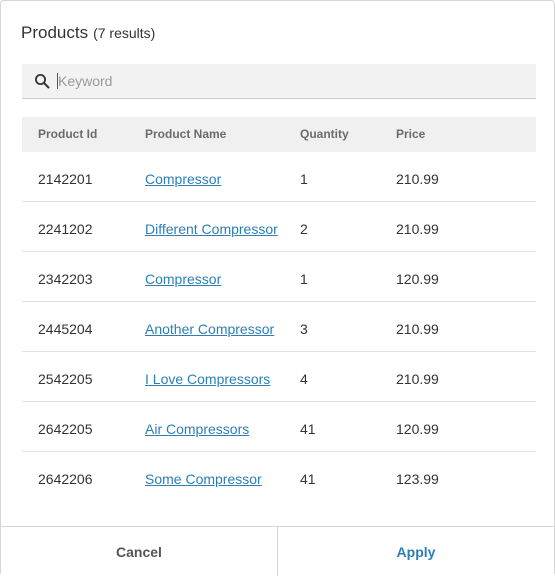 The image size is (555, 576). Describe the element at coordinates (197, 429) in the screenshot. I see `product-name-link: Air Compressors` at that location.